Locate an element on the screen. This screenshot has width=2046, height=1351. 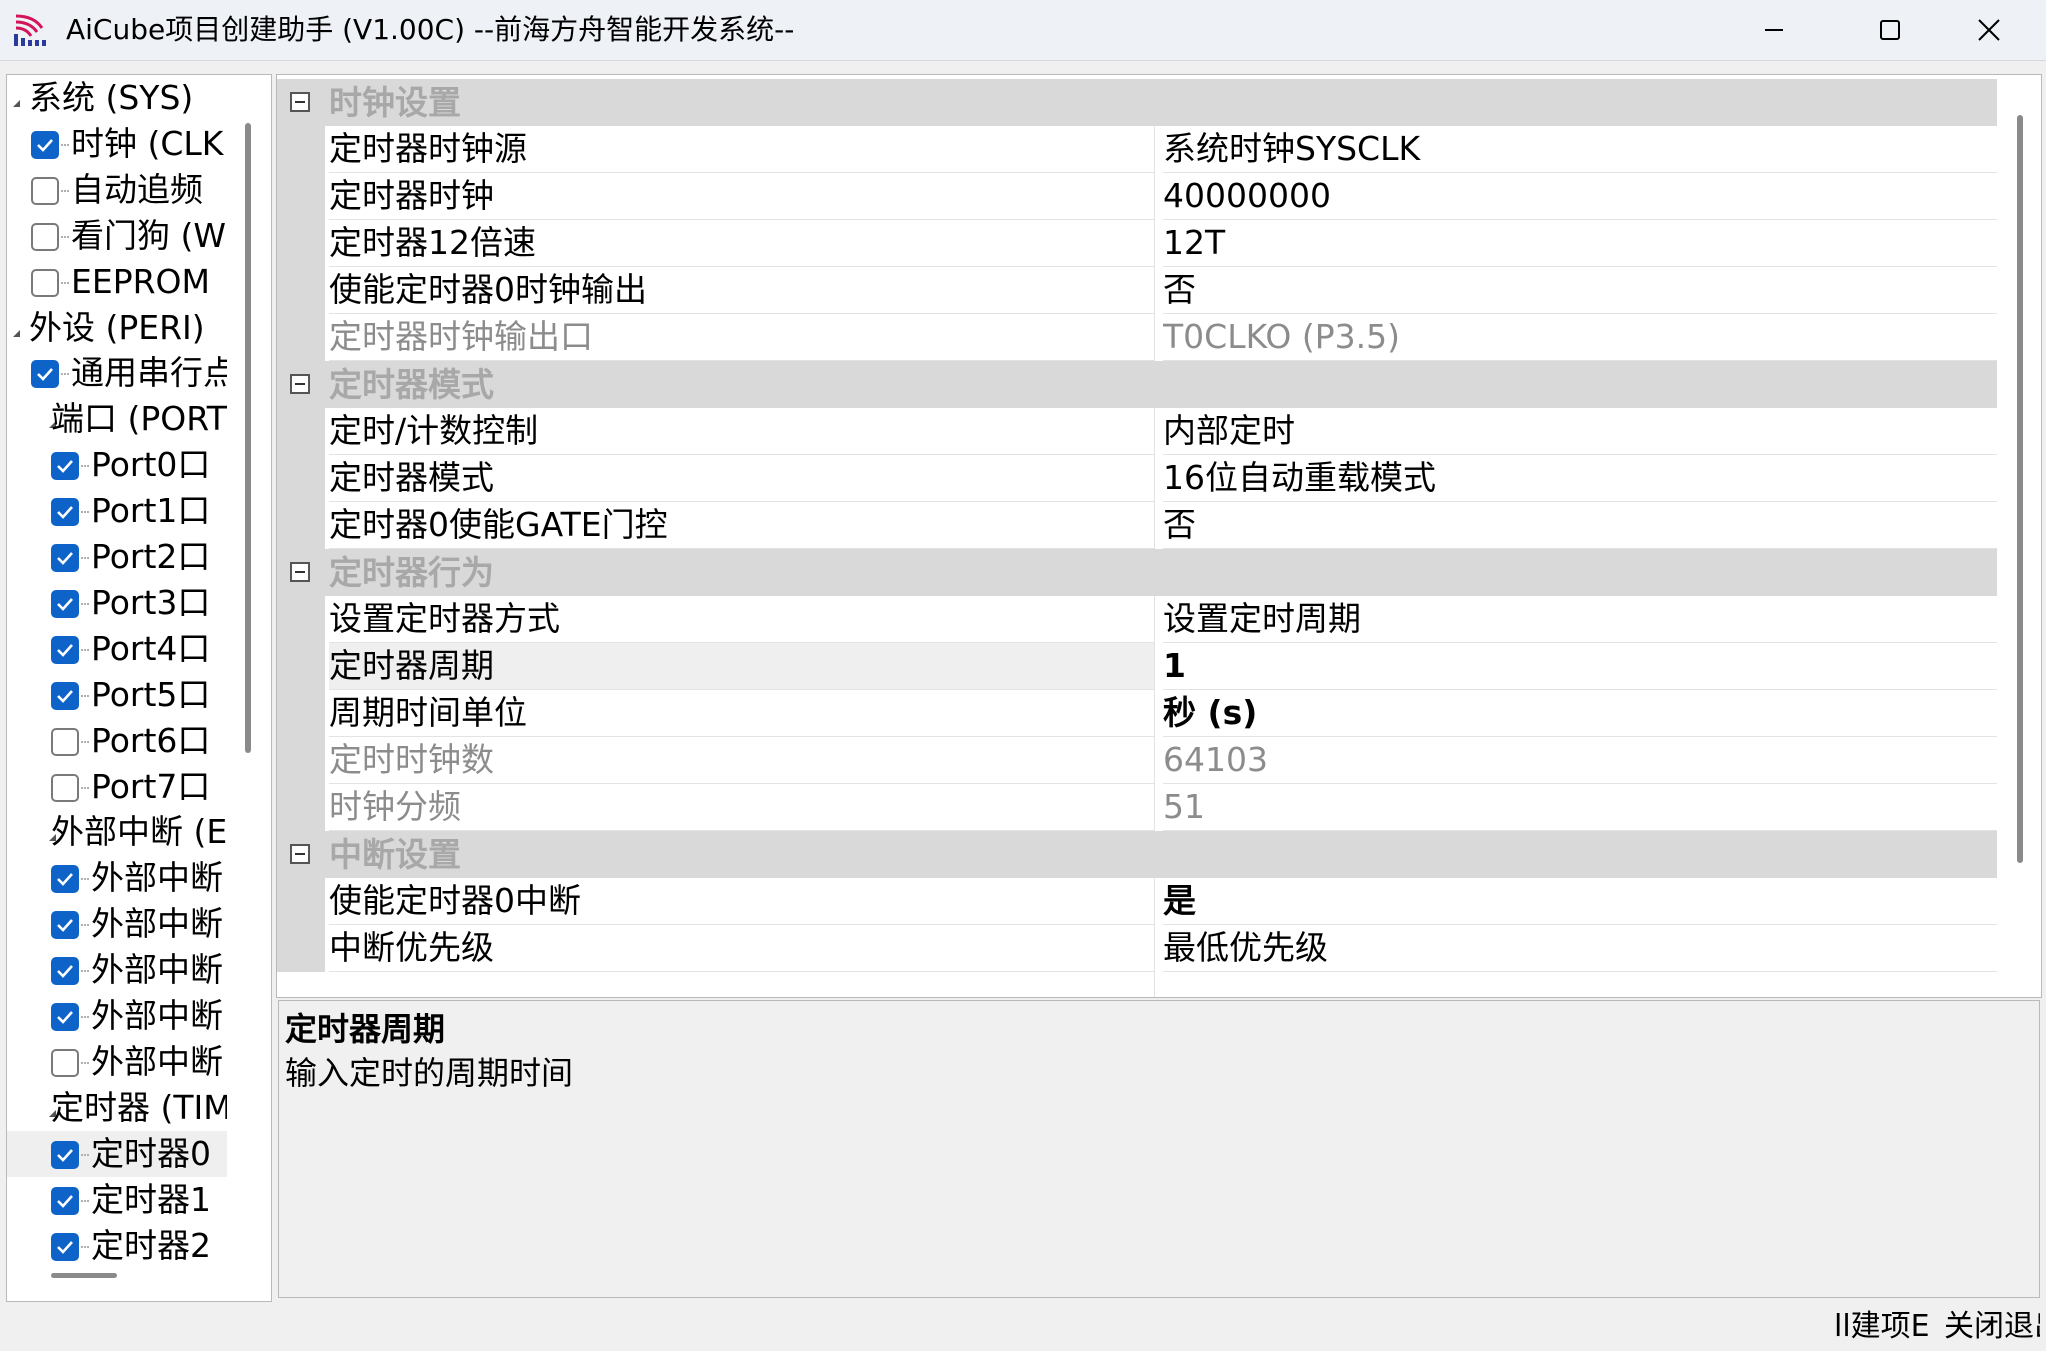
tree-item: 定时器2 is located at coordinates (117, 1246).